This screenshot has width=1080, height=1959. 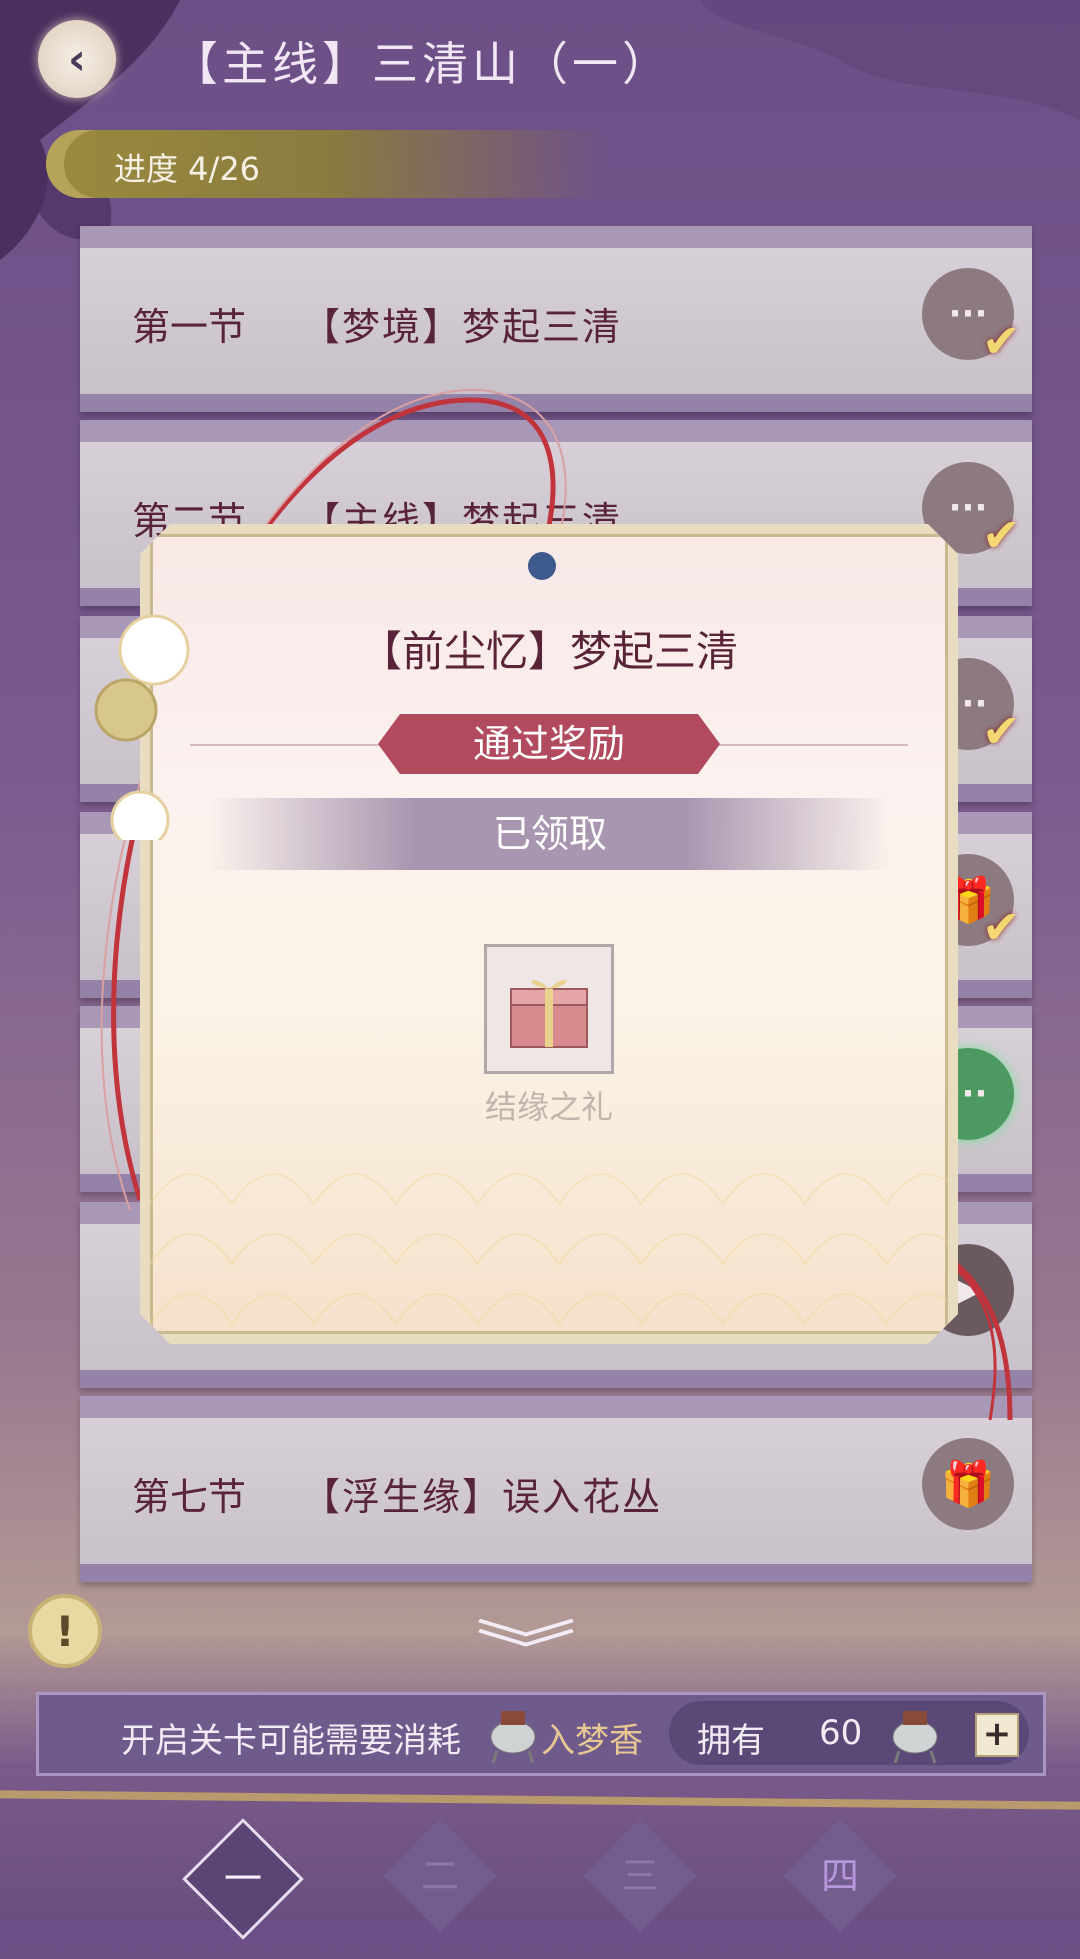 What do you see at coordinates (548, 651) in the screenshot?
I see `dialog-title: 【前尘忆】梦起三清` at bounding box center [548, 651].